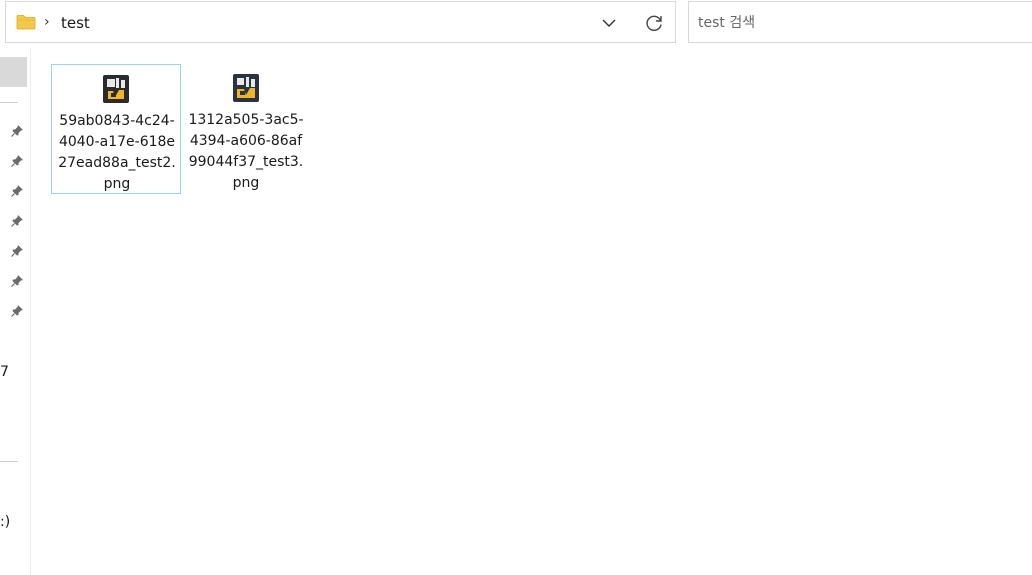  What do you see at coordinates (47, 22) in the screenshot?
I see `chevron-right-icon: ›` at bounding box center [47, 22].